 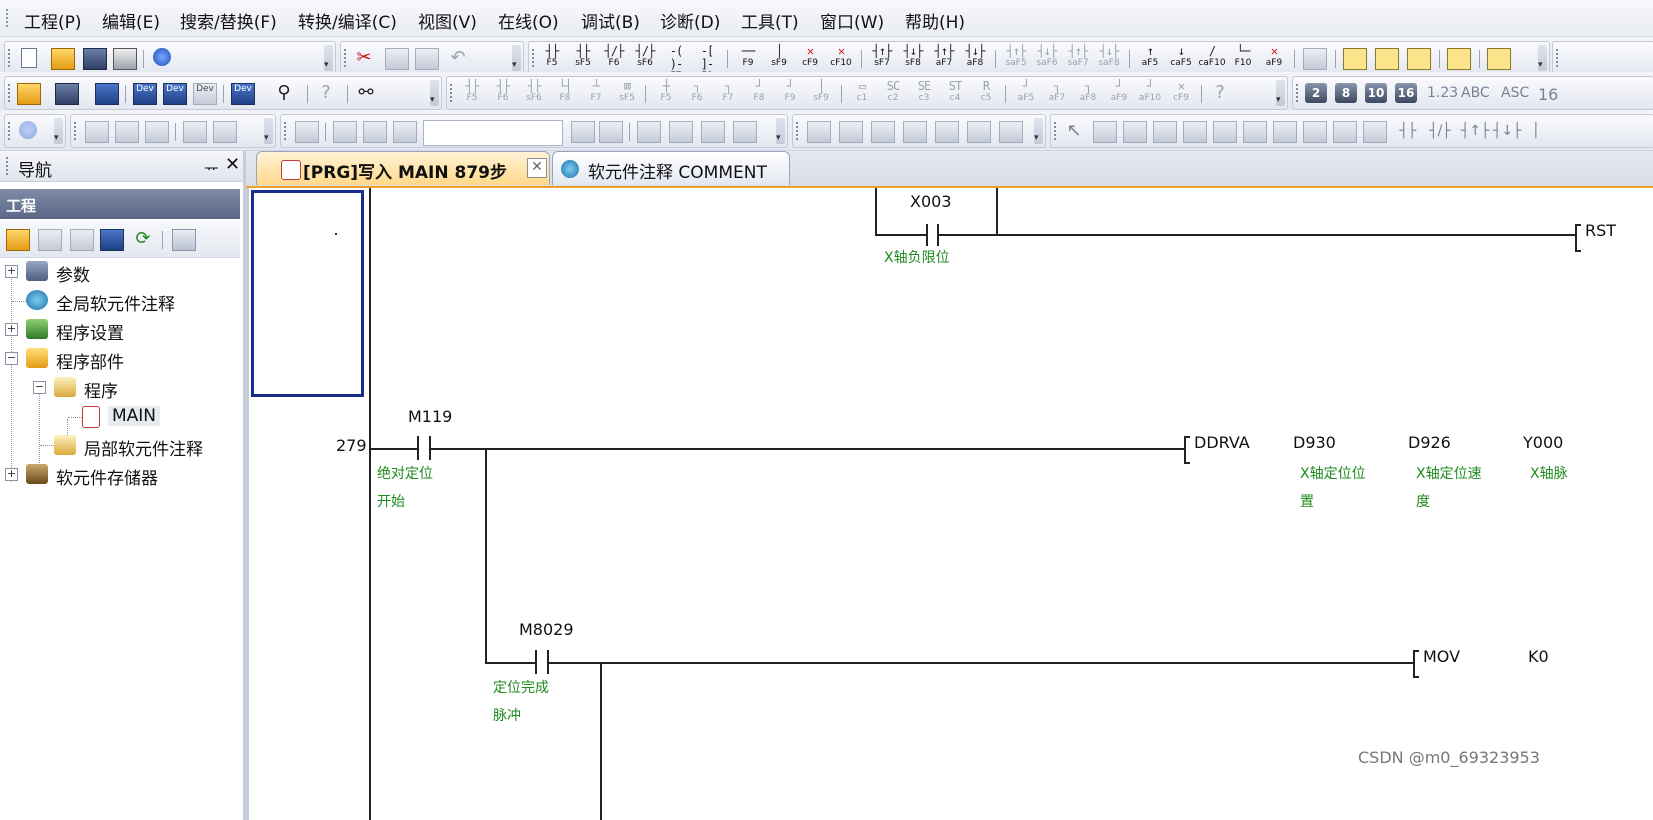 What do you see at coordinates (1225, 132) in the screenshot?
I see `fbd-output-icon` at bounding box center [1225, 132].